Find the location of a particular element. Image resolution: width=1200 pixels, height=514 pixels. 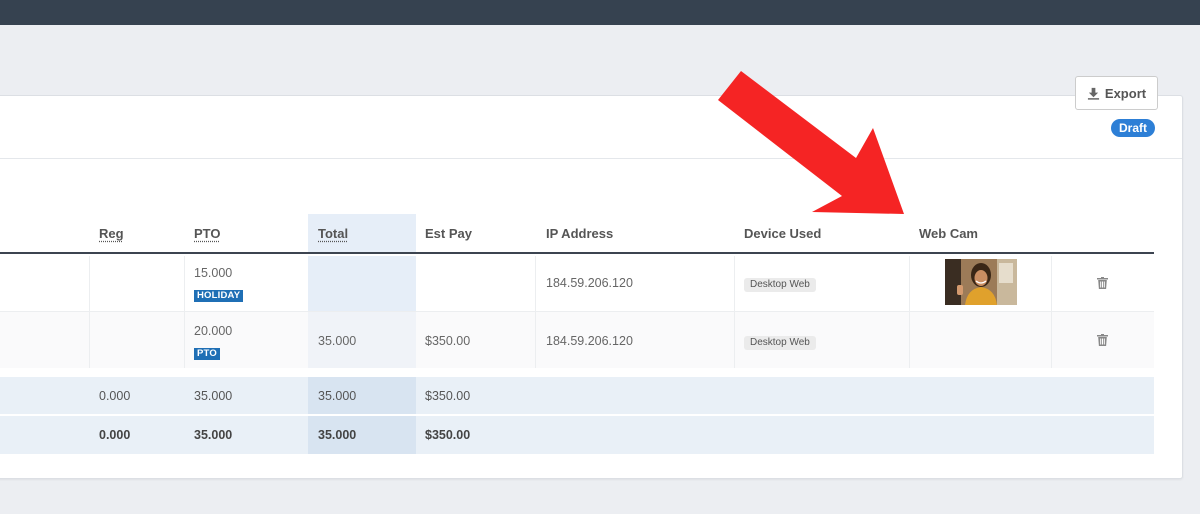

status-badge: Draft is located at coordinates (1132, 128).